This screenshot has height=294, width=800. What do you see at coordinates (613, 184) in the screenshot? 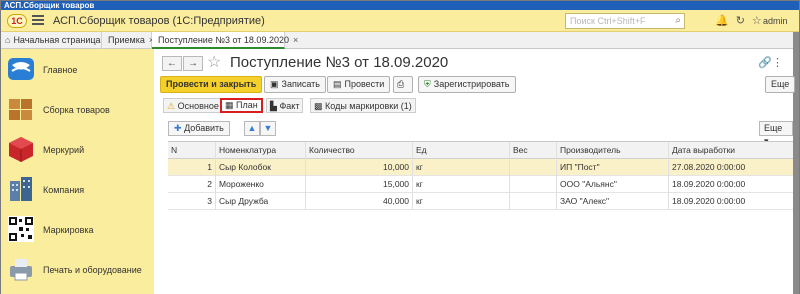
I see `cell-maker: ООО "Альянс"` at bounding box center [613, 184].